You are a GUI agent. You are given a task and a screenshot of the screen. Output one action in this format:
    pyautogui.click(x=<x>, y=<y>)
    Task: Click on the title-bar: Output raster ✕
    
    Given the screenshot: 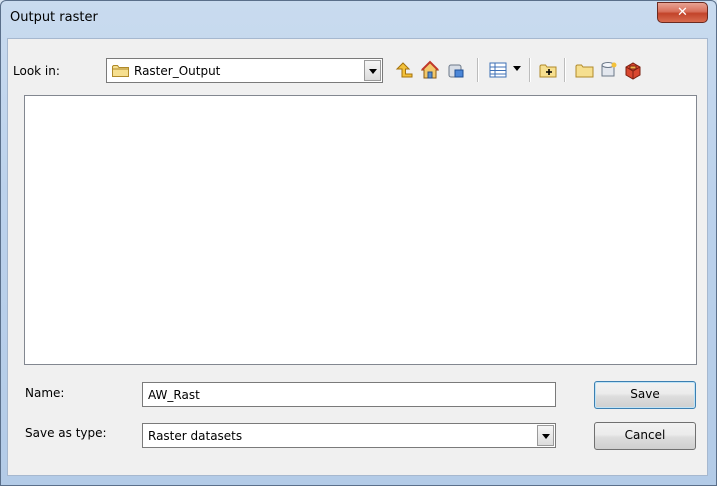 What is the action you would take?
    pyautogui.click(x=358, y=20)
    